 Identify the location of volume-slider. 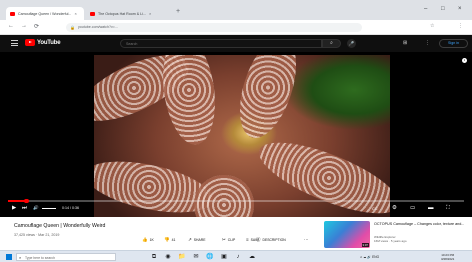
(49, 208).